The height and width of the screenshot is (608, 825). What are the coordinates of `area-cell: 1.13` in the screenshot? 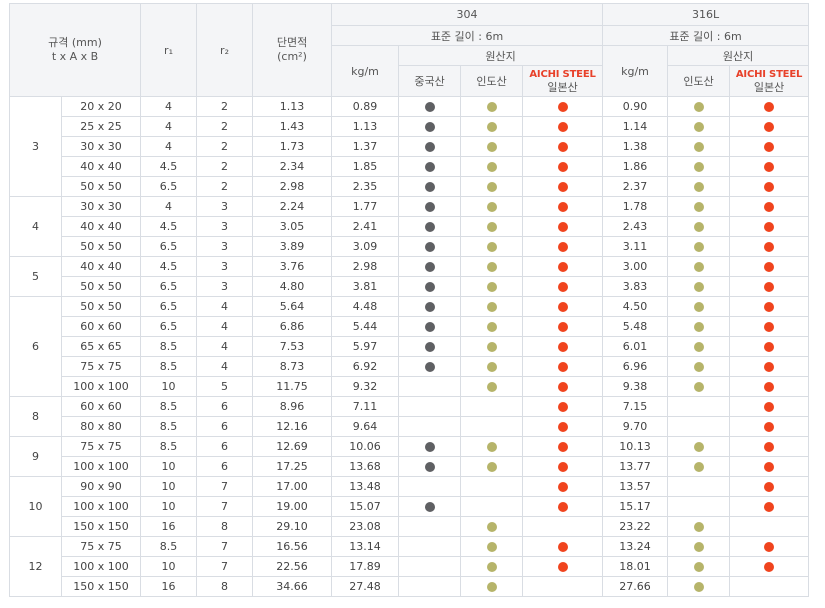 It's located at (292, 106).